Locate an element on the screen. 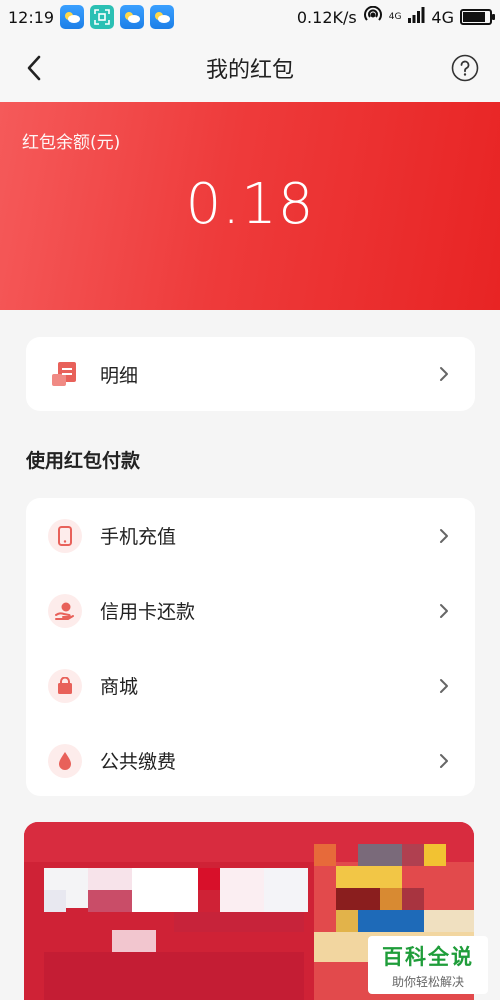  status-bar: 12:19 0.12K/s 4G 4G is located at coordinates (250, 17).